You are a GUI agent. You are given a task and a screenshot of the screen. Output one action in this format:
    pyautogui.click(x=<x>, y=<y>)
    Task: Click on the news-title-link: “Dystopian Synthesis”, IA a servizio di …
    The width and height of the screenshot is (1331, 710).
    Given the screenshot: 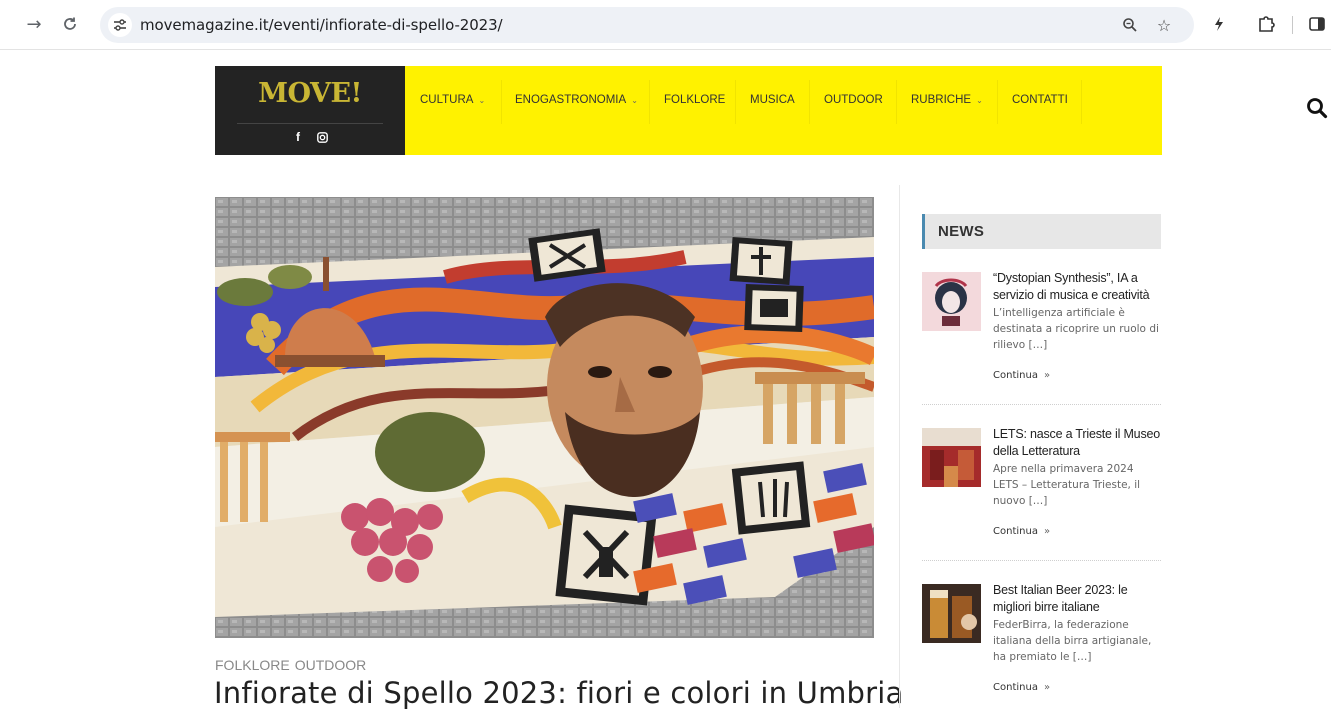 What is the action you would take?
    pyautogui.click(x=1077, y=287)
    